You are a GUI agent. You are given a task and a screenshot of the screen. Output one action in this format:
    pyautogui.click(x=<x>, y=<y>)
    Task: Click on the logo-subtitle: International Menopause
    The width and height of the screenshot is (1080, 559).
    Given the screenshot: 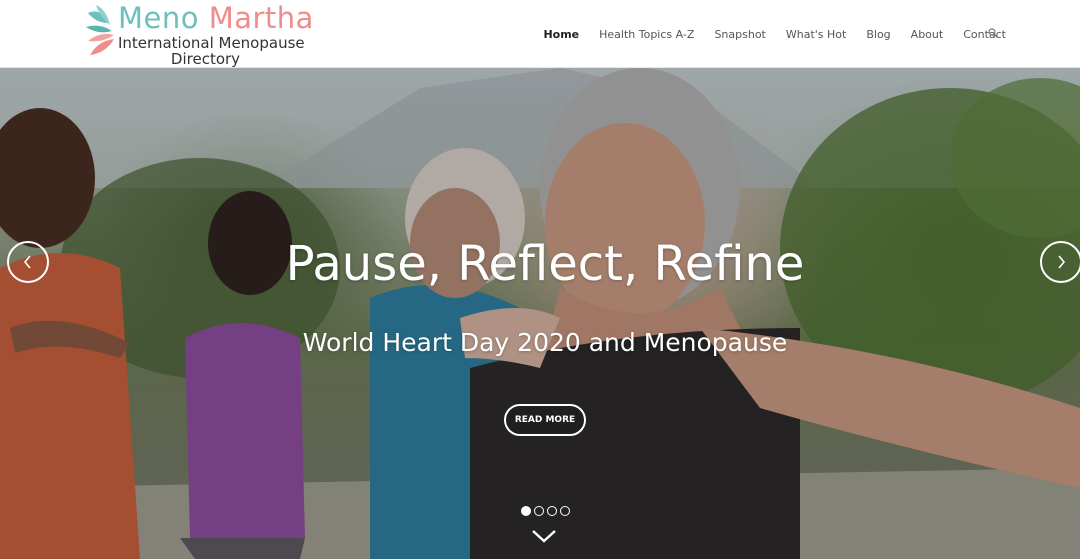 What is the action you would take?
    pyautogui.click(x=211, y=43)
    